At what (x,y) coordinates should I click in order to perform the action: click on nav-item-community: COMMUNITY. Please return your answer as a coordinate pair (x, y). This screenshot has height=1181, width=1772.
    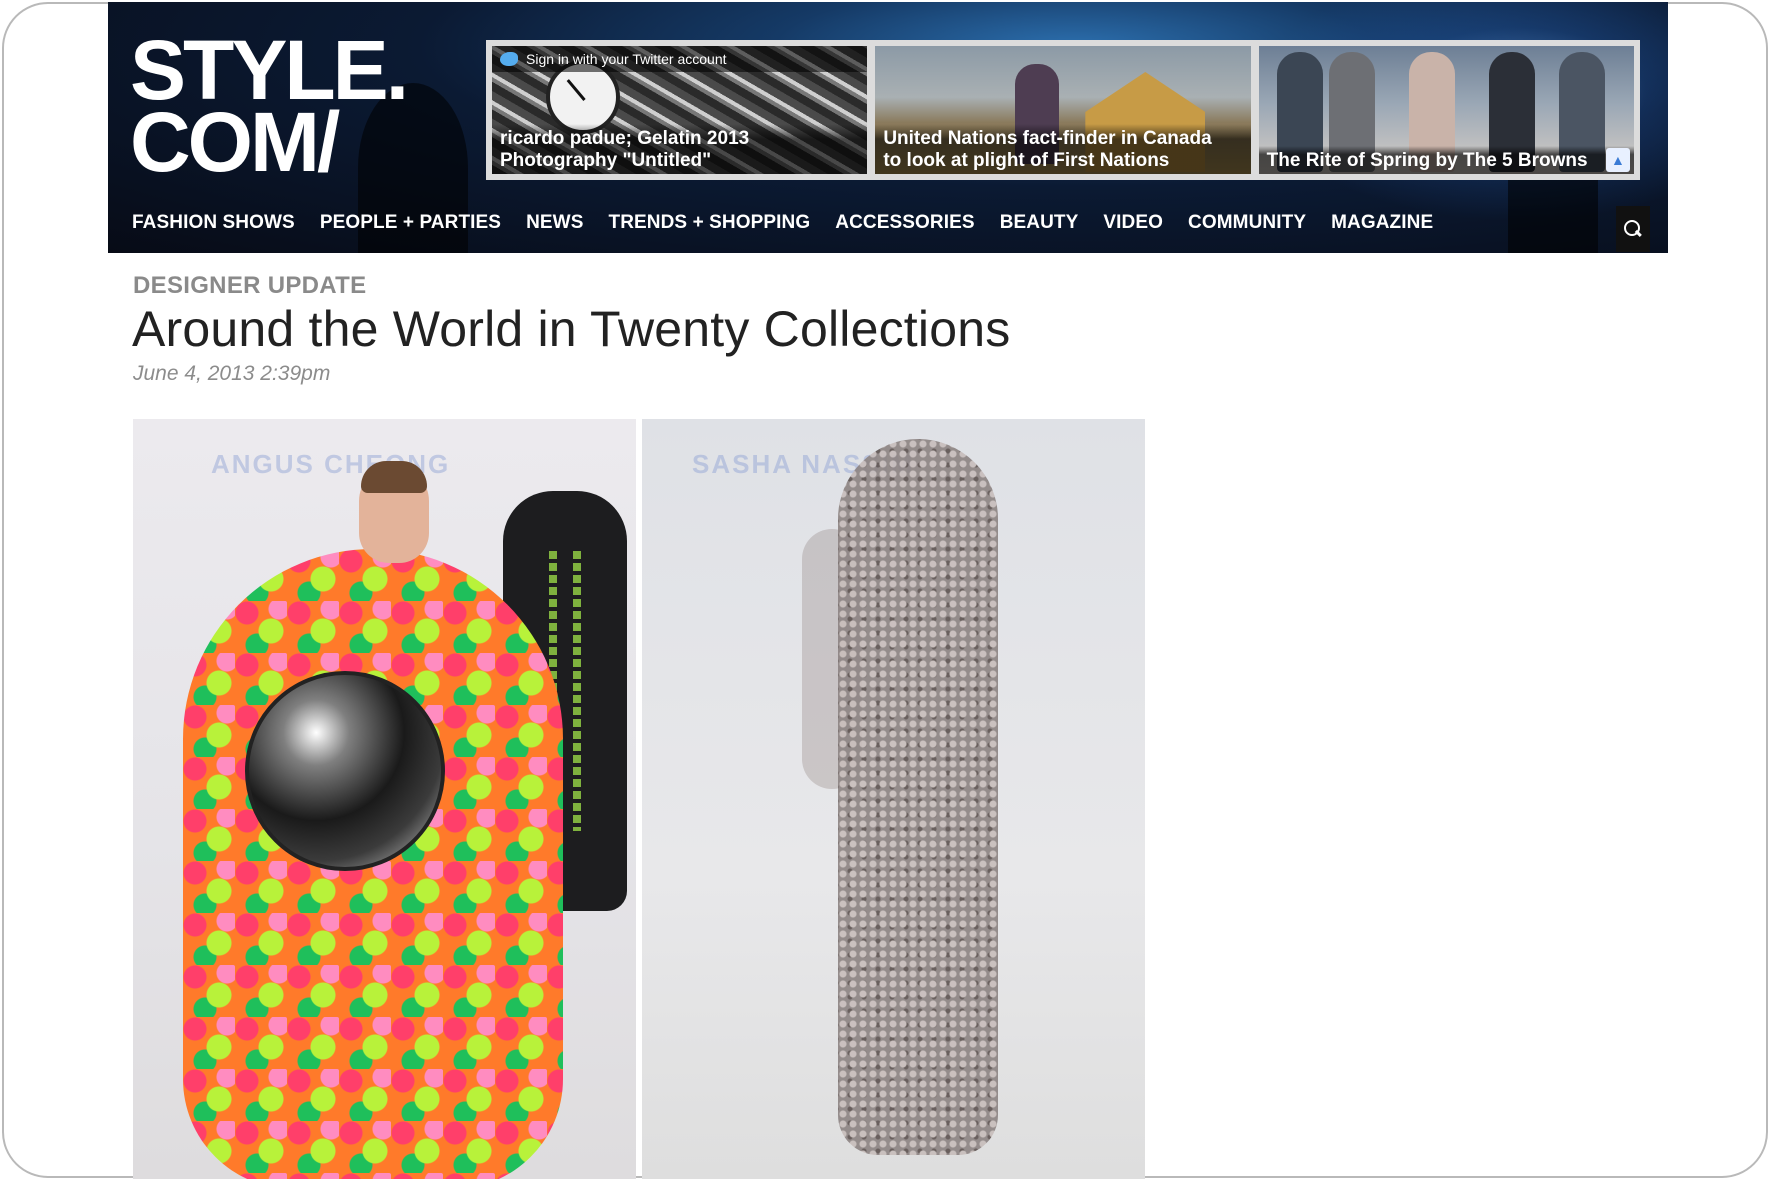
    Looking at the image, I should click on (1247, 223).